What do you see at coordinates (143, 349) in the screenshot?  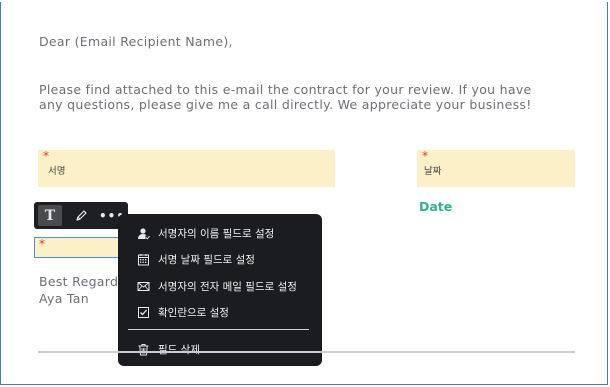 I see `trash-icon` at bounding box center [143, 349].